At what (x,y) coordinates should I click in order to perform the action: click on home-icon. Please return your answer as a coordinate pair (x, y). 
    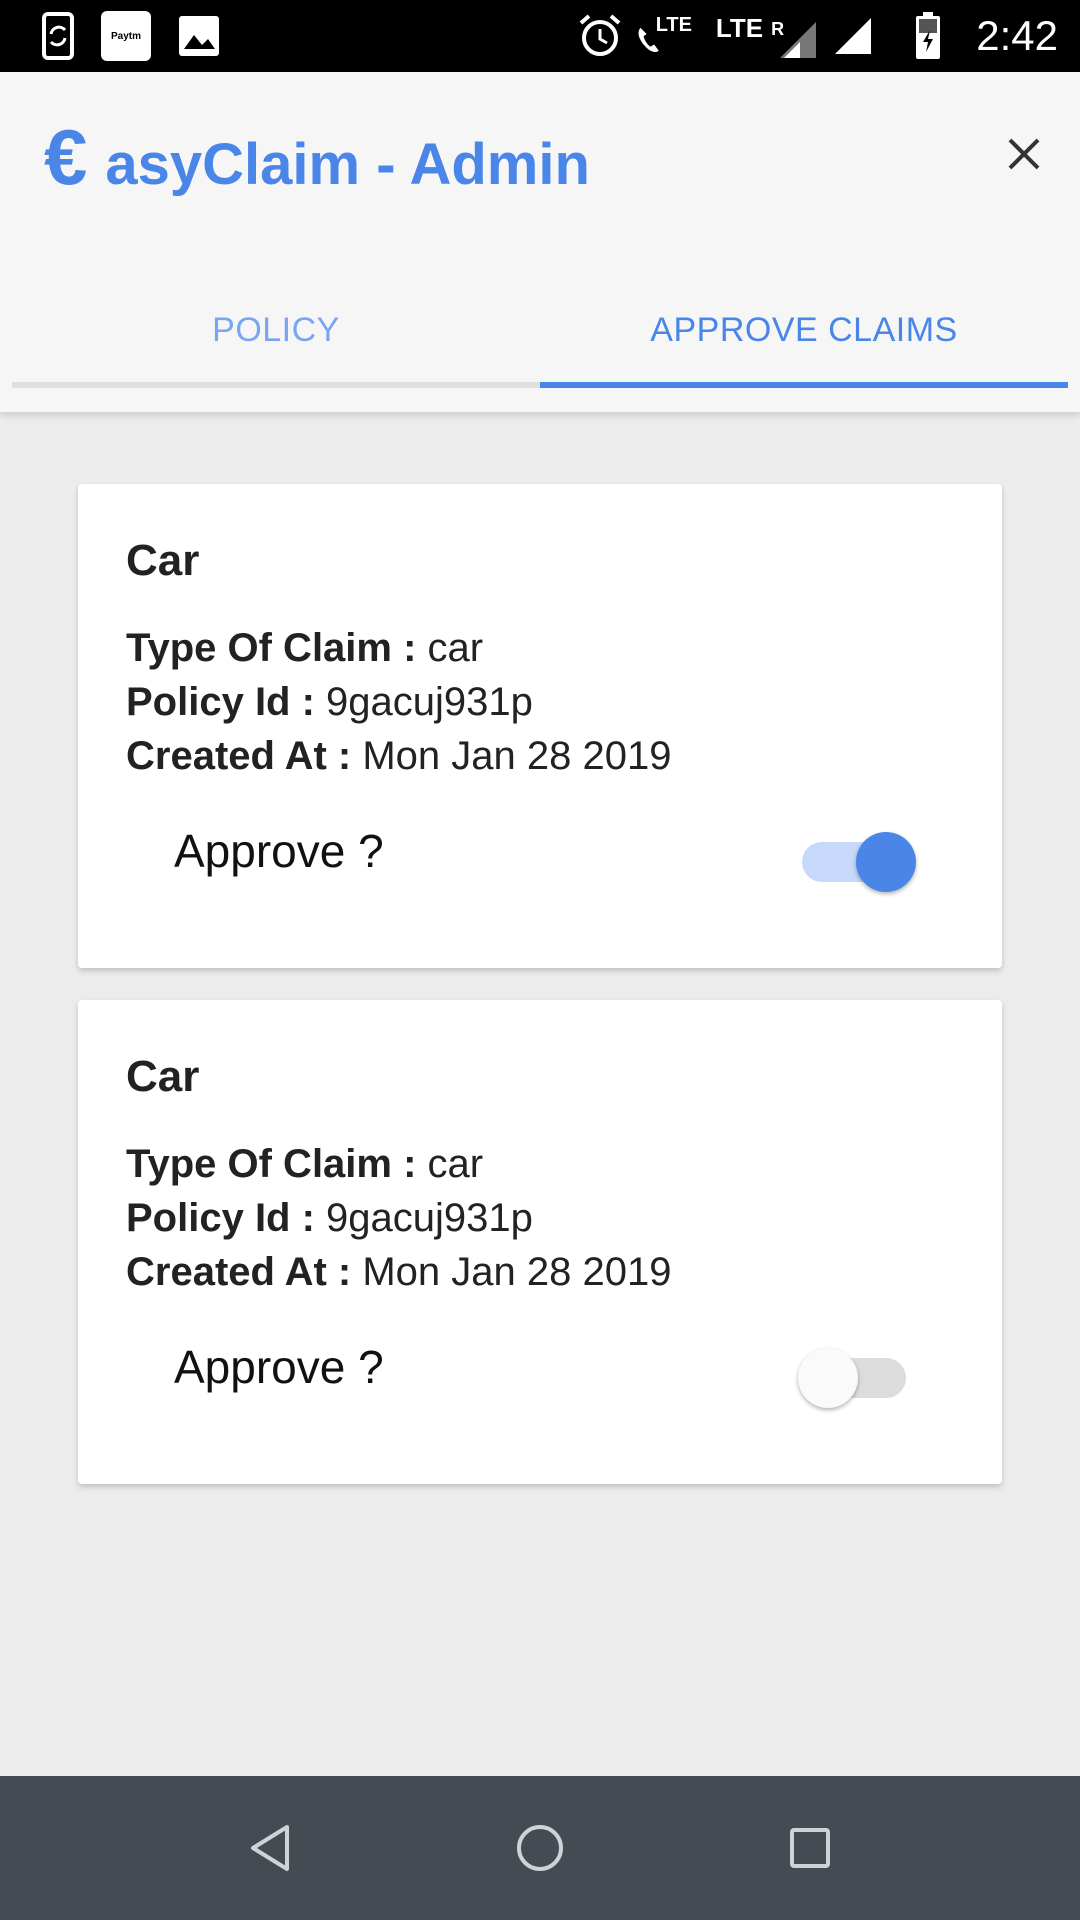
    Looking at the image, I should click on (540, 1848).